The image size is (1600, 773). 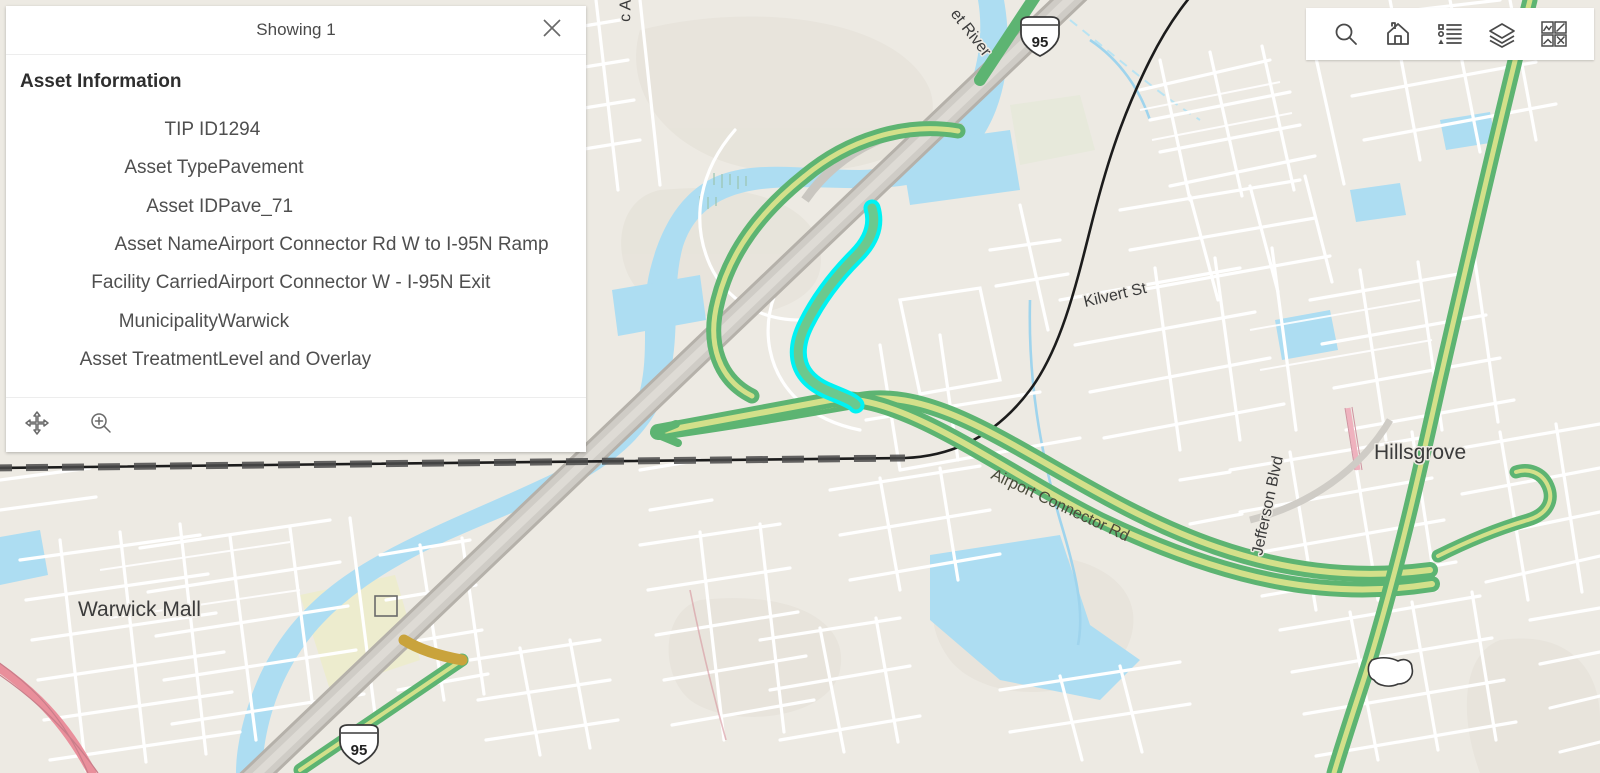 I want to click on popup-title: Showing 1, so click(x=296, y=29).